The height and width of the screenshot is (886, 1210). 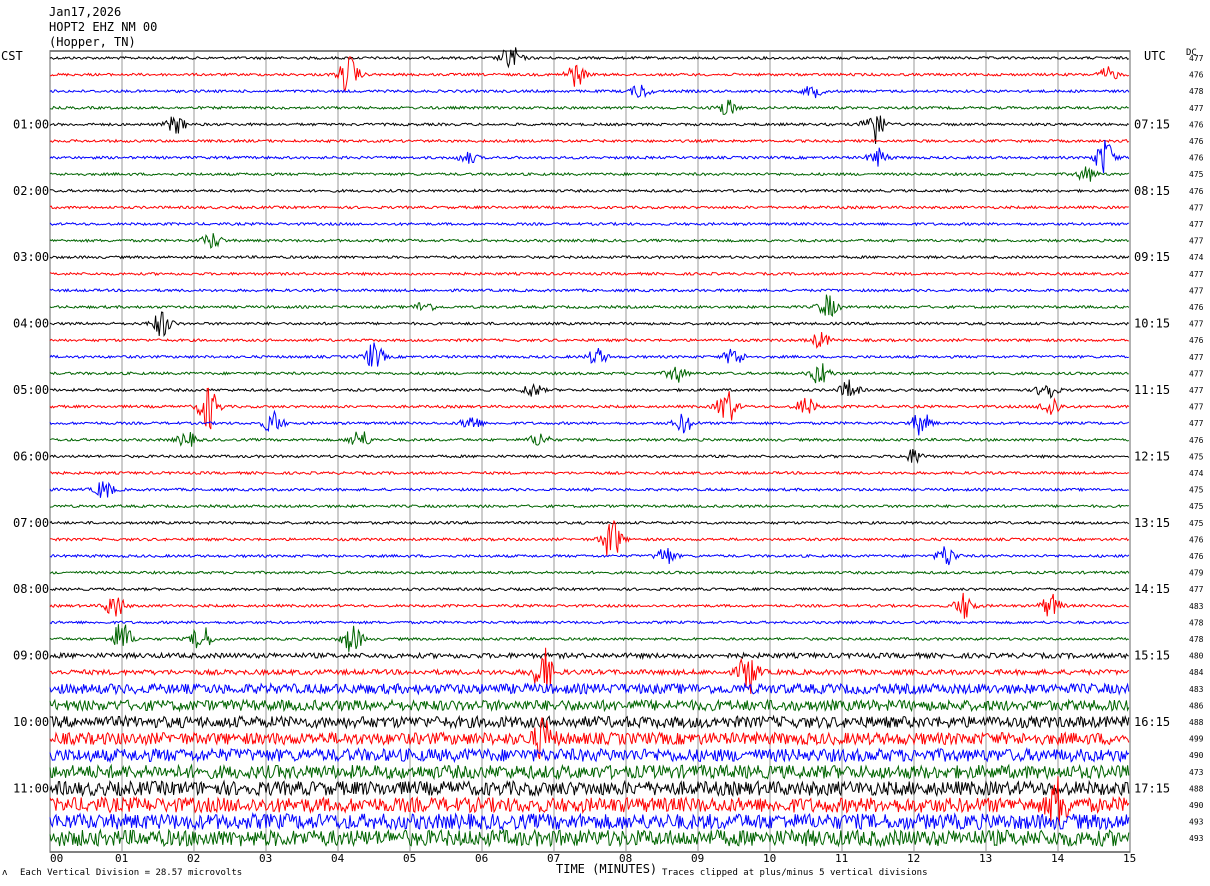 I want to click on x-tick-label: 10, so click(x=769, y=858).